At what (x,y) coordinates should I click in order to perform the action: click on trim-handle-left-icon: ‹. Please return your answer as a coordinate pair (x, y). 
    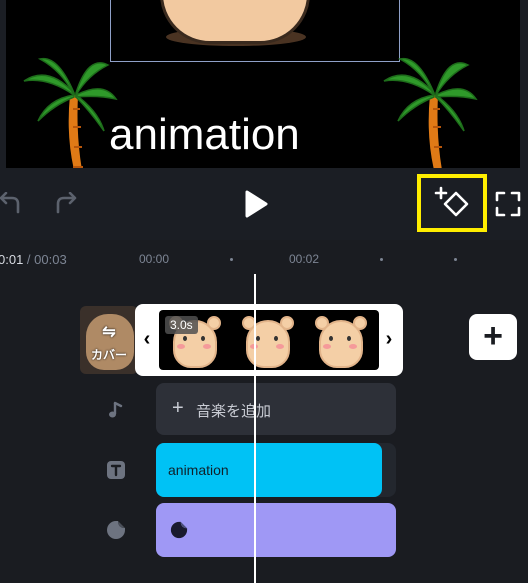
    Looking at the image, I should click on (147, 339).